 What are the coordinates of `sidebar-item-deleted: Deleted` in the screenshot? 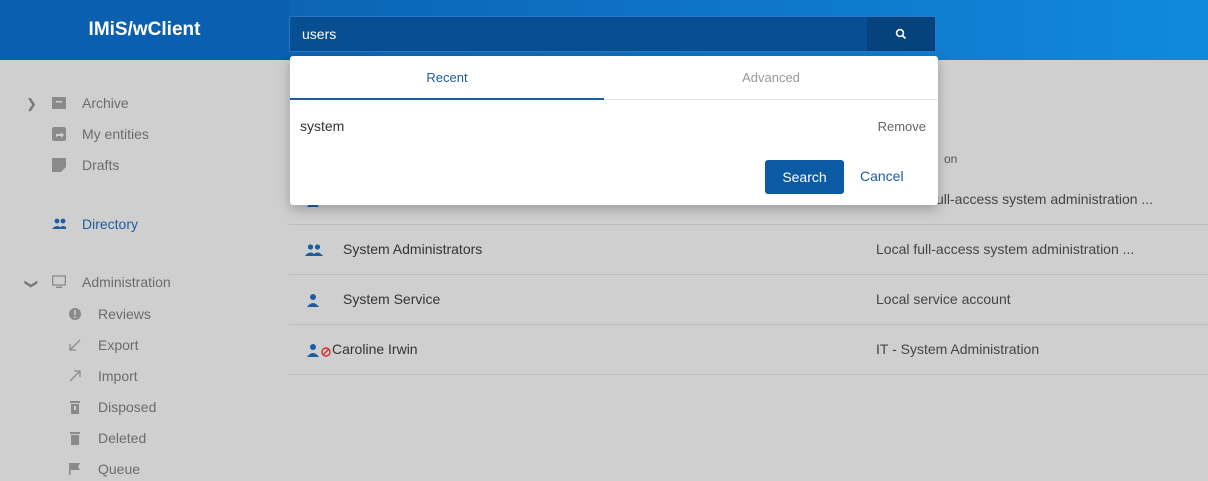 It's located at (107, 438).